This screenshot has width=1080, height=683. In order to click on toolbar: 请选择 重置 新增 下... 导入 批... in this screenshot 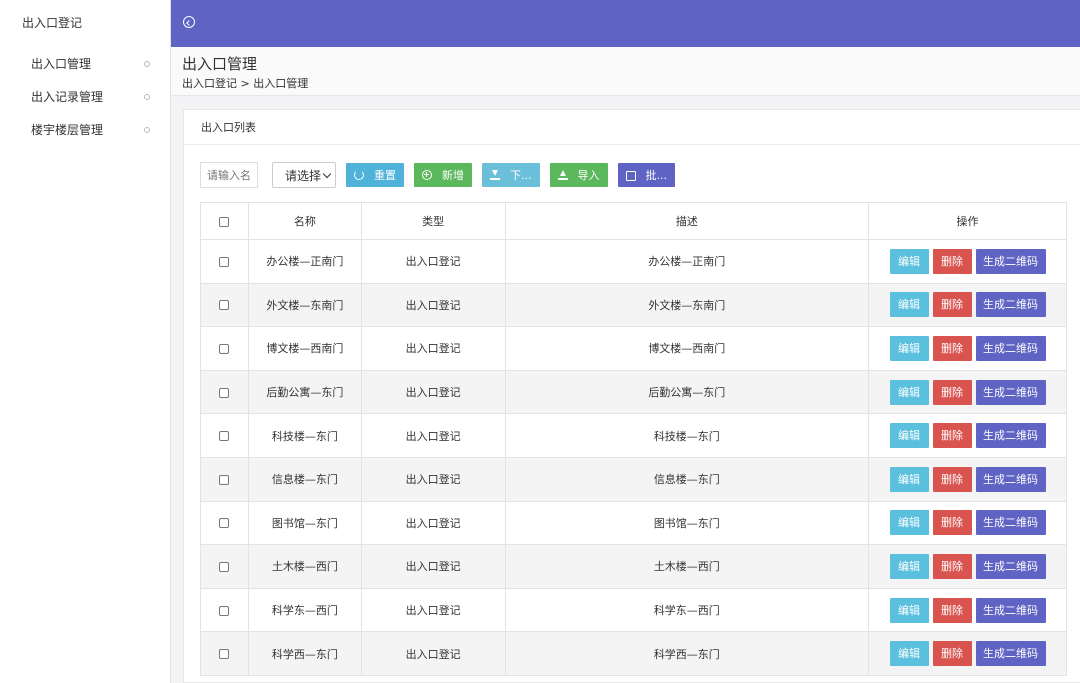, I will do `click(437, 175)`.